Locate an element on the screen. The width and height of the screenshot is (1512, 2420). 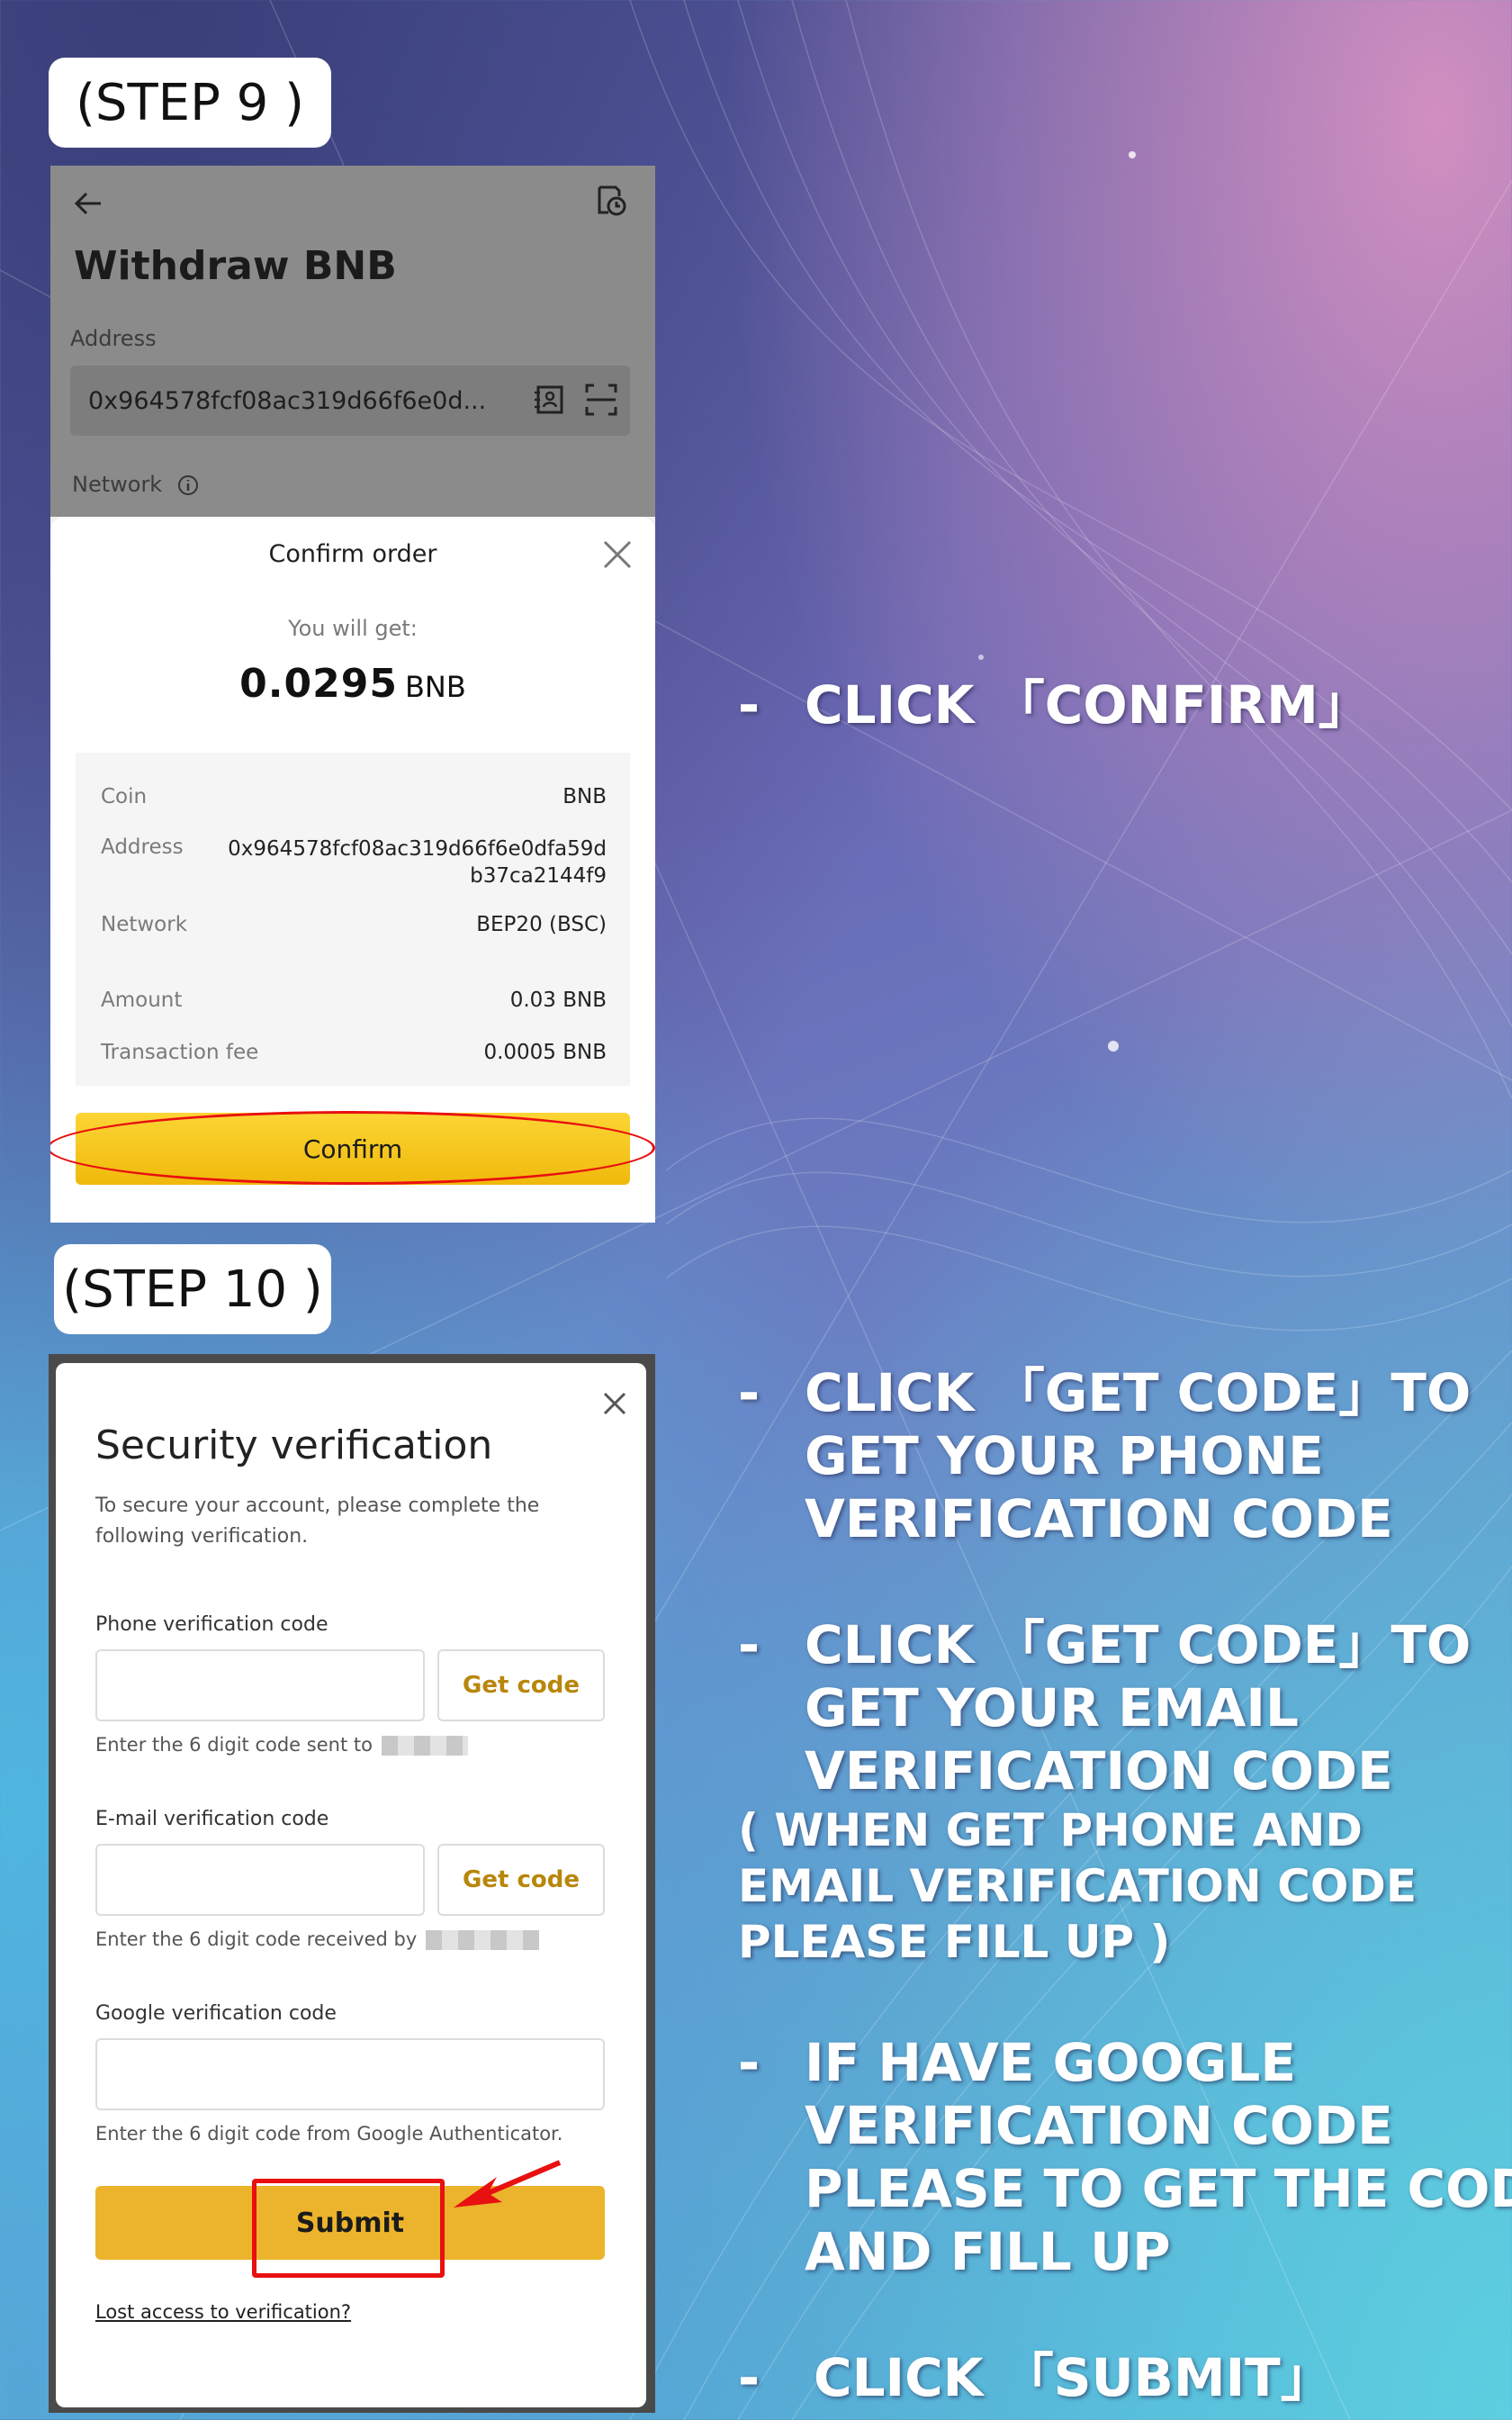
info-icon is located at coordinates (188, 485).